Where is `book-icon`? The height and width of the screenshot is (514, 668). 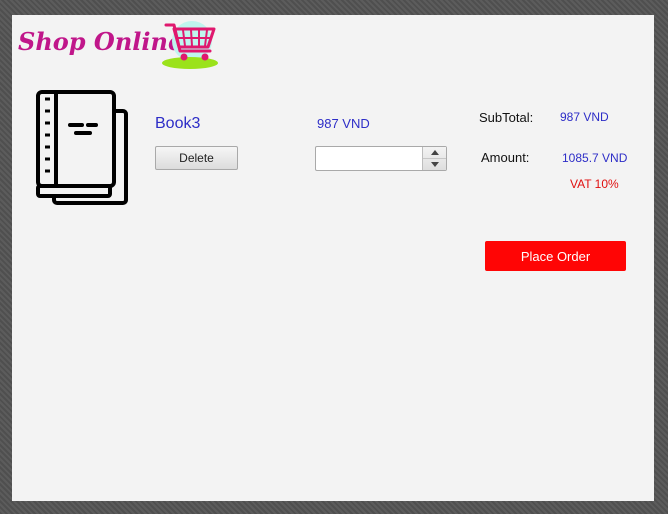
book-icon is located at coordinates (82, 147).